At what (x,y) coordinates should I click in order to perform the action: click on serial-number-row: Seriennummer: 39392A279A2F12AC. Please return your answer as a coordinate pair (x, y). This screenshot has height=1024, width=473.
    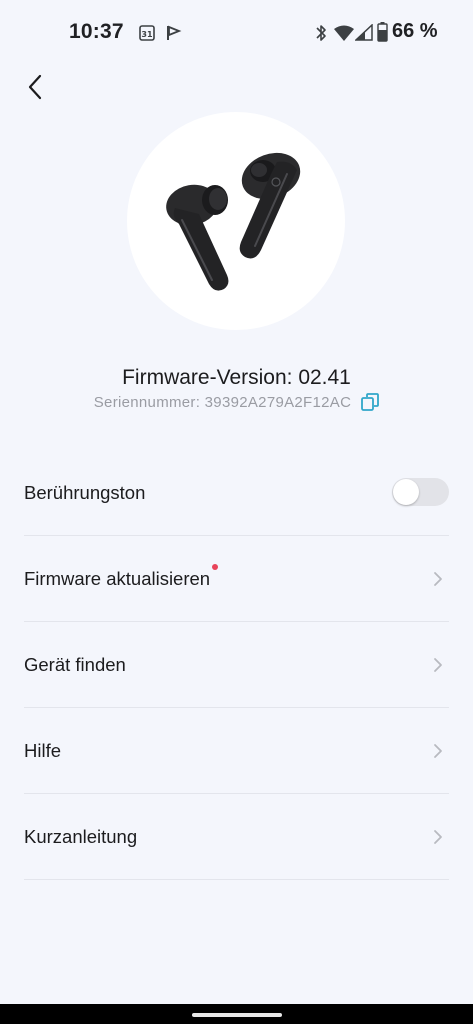
    Looking at the image, I should click on (236, 402).